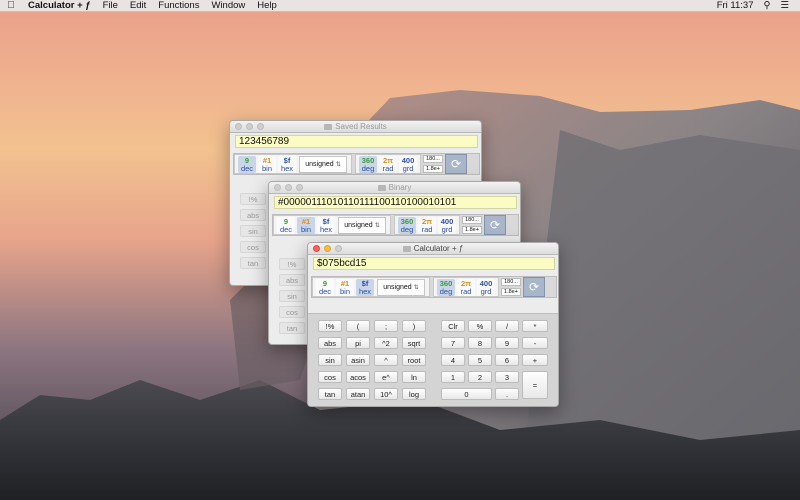 The width and height of the screenshot is (800, 500). I want to click on key-2: 2, so click(480, 377).